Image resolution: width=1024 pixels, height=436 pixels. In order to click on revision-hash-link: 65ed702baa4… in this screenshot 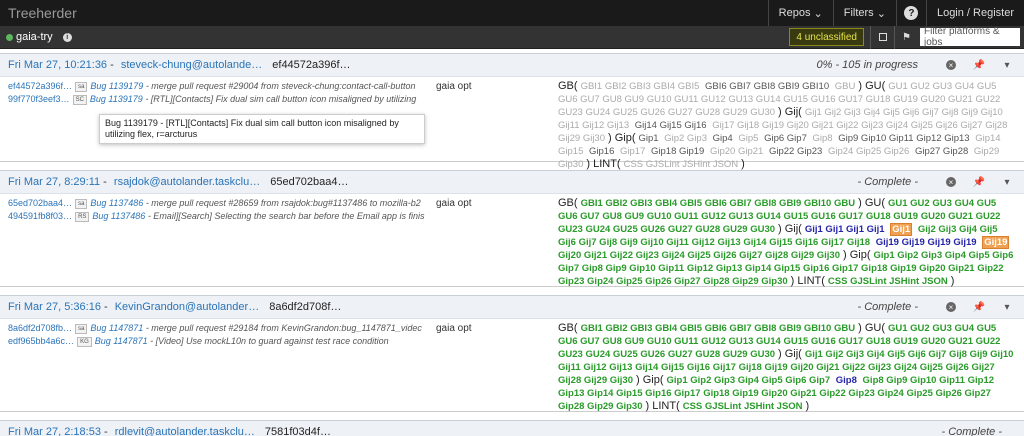, I will do `click(40, 203)`.